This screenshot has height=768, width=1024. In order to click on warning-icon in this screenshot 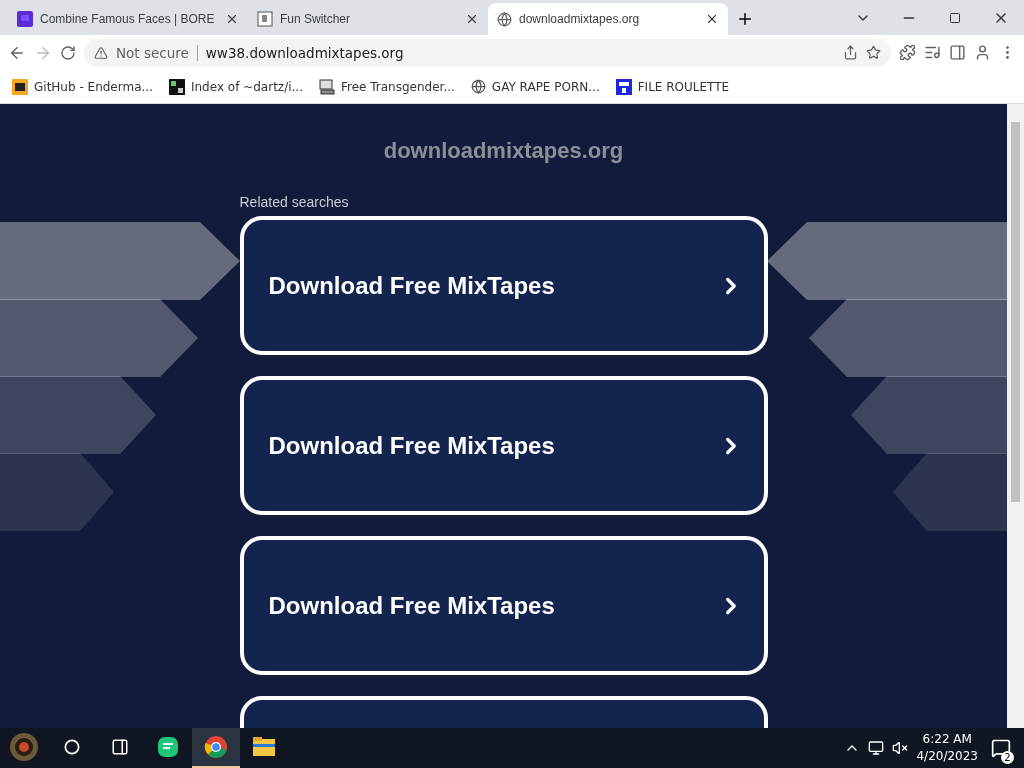, I will do `click(101, 52)`.